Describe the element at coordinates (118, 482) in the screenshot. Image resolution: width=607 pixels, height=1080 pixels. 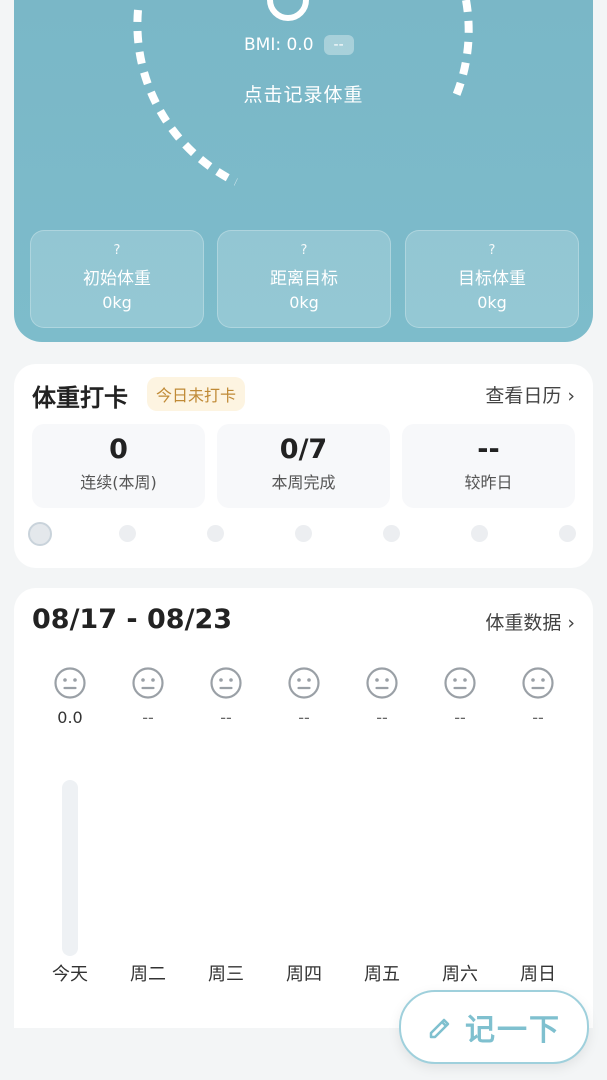
I see `streak-label: 连续(本周)` at that location.